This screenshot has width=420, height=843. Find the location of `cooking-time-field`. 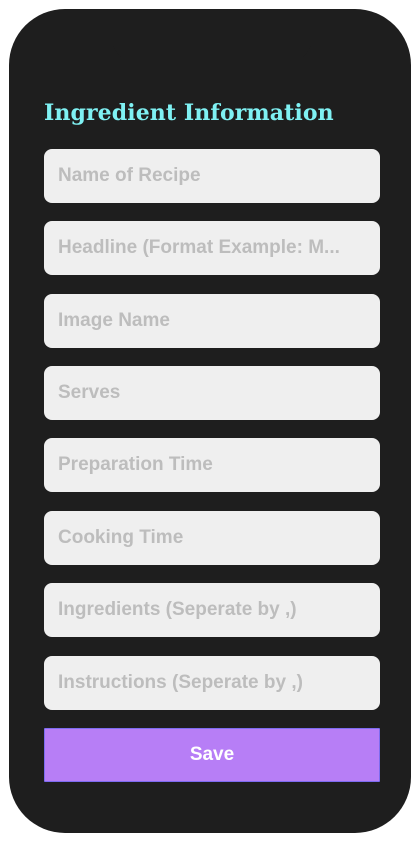

cooking-time-field is located at coordinates (212, 538).